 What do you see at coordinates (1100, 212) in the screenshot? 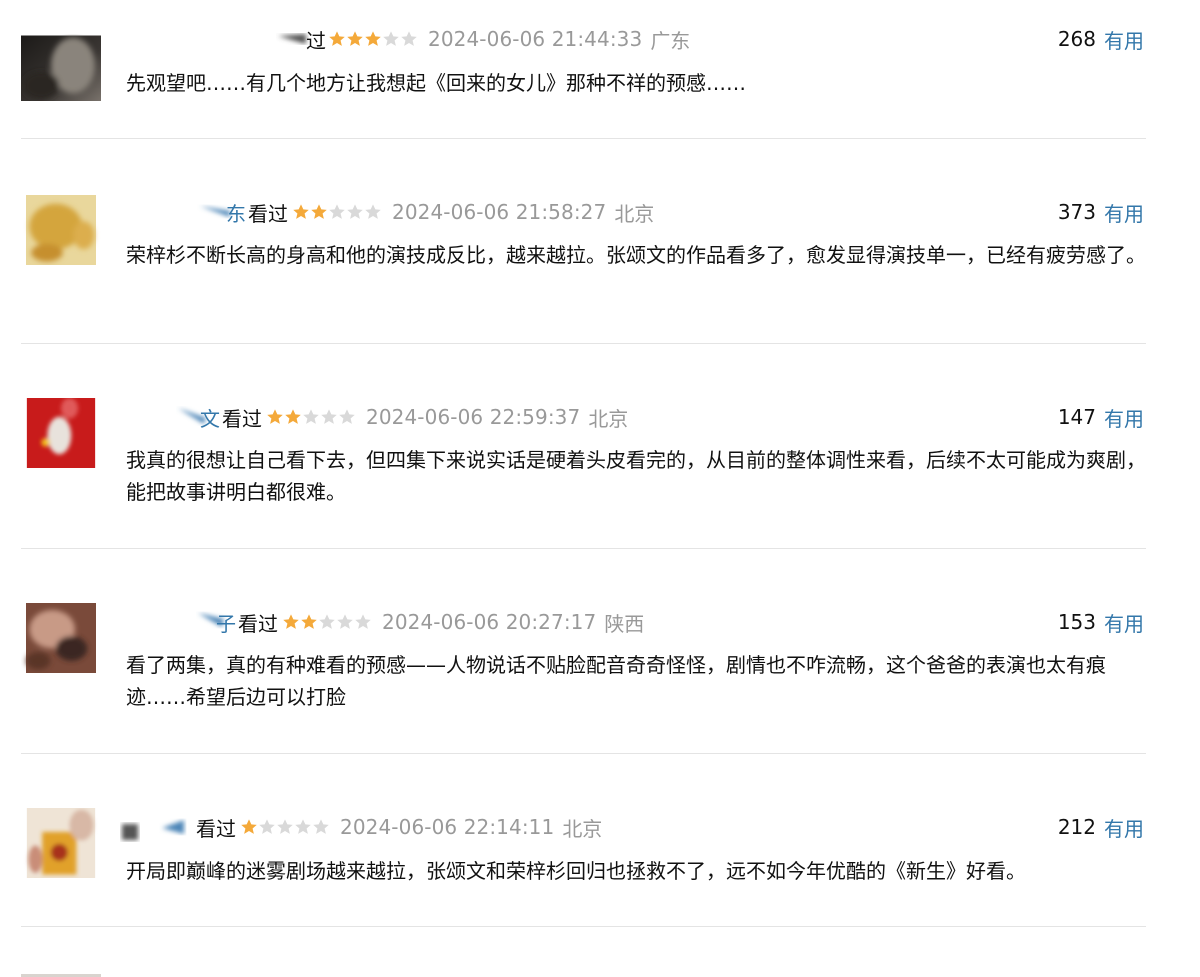
I see `vote-area: 373 有用` at bounding box center [1100, 212].